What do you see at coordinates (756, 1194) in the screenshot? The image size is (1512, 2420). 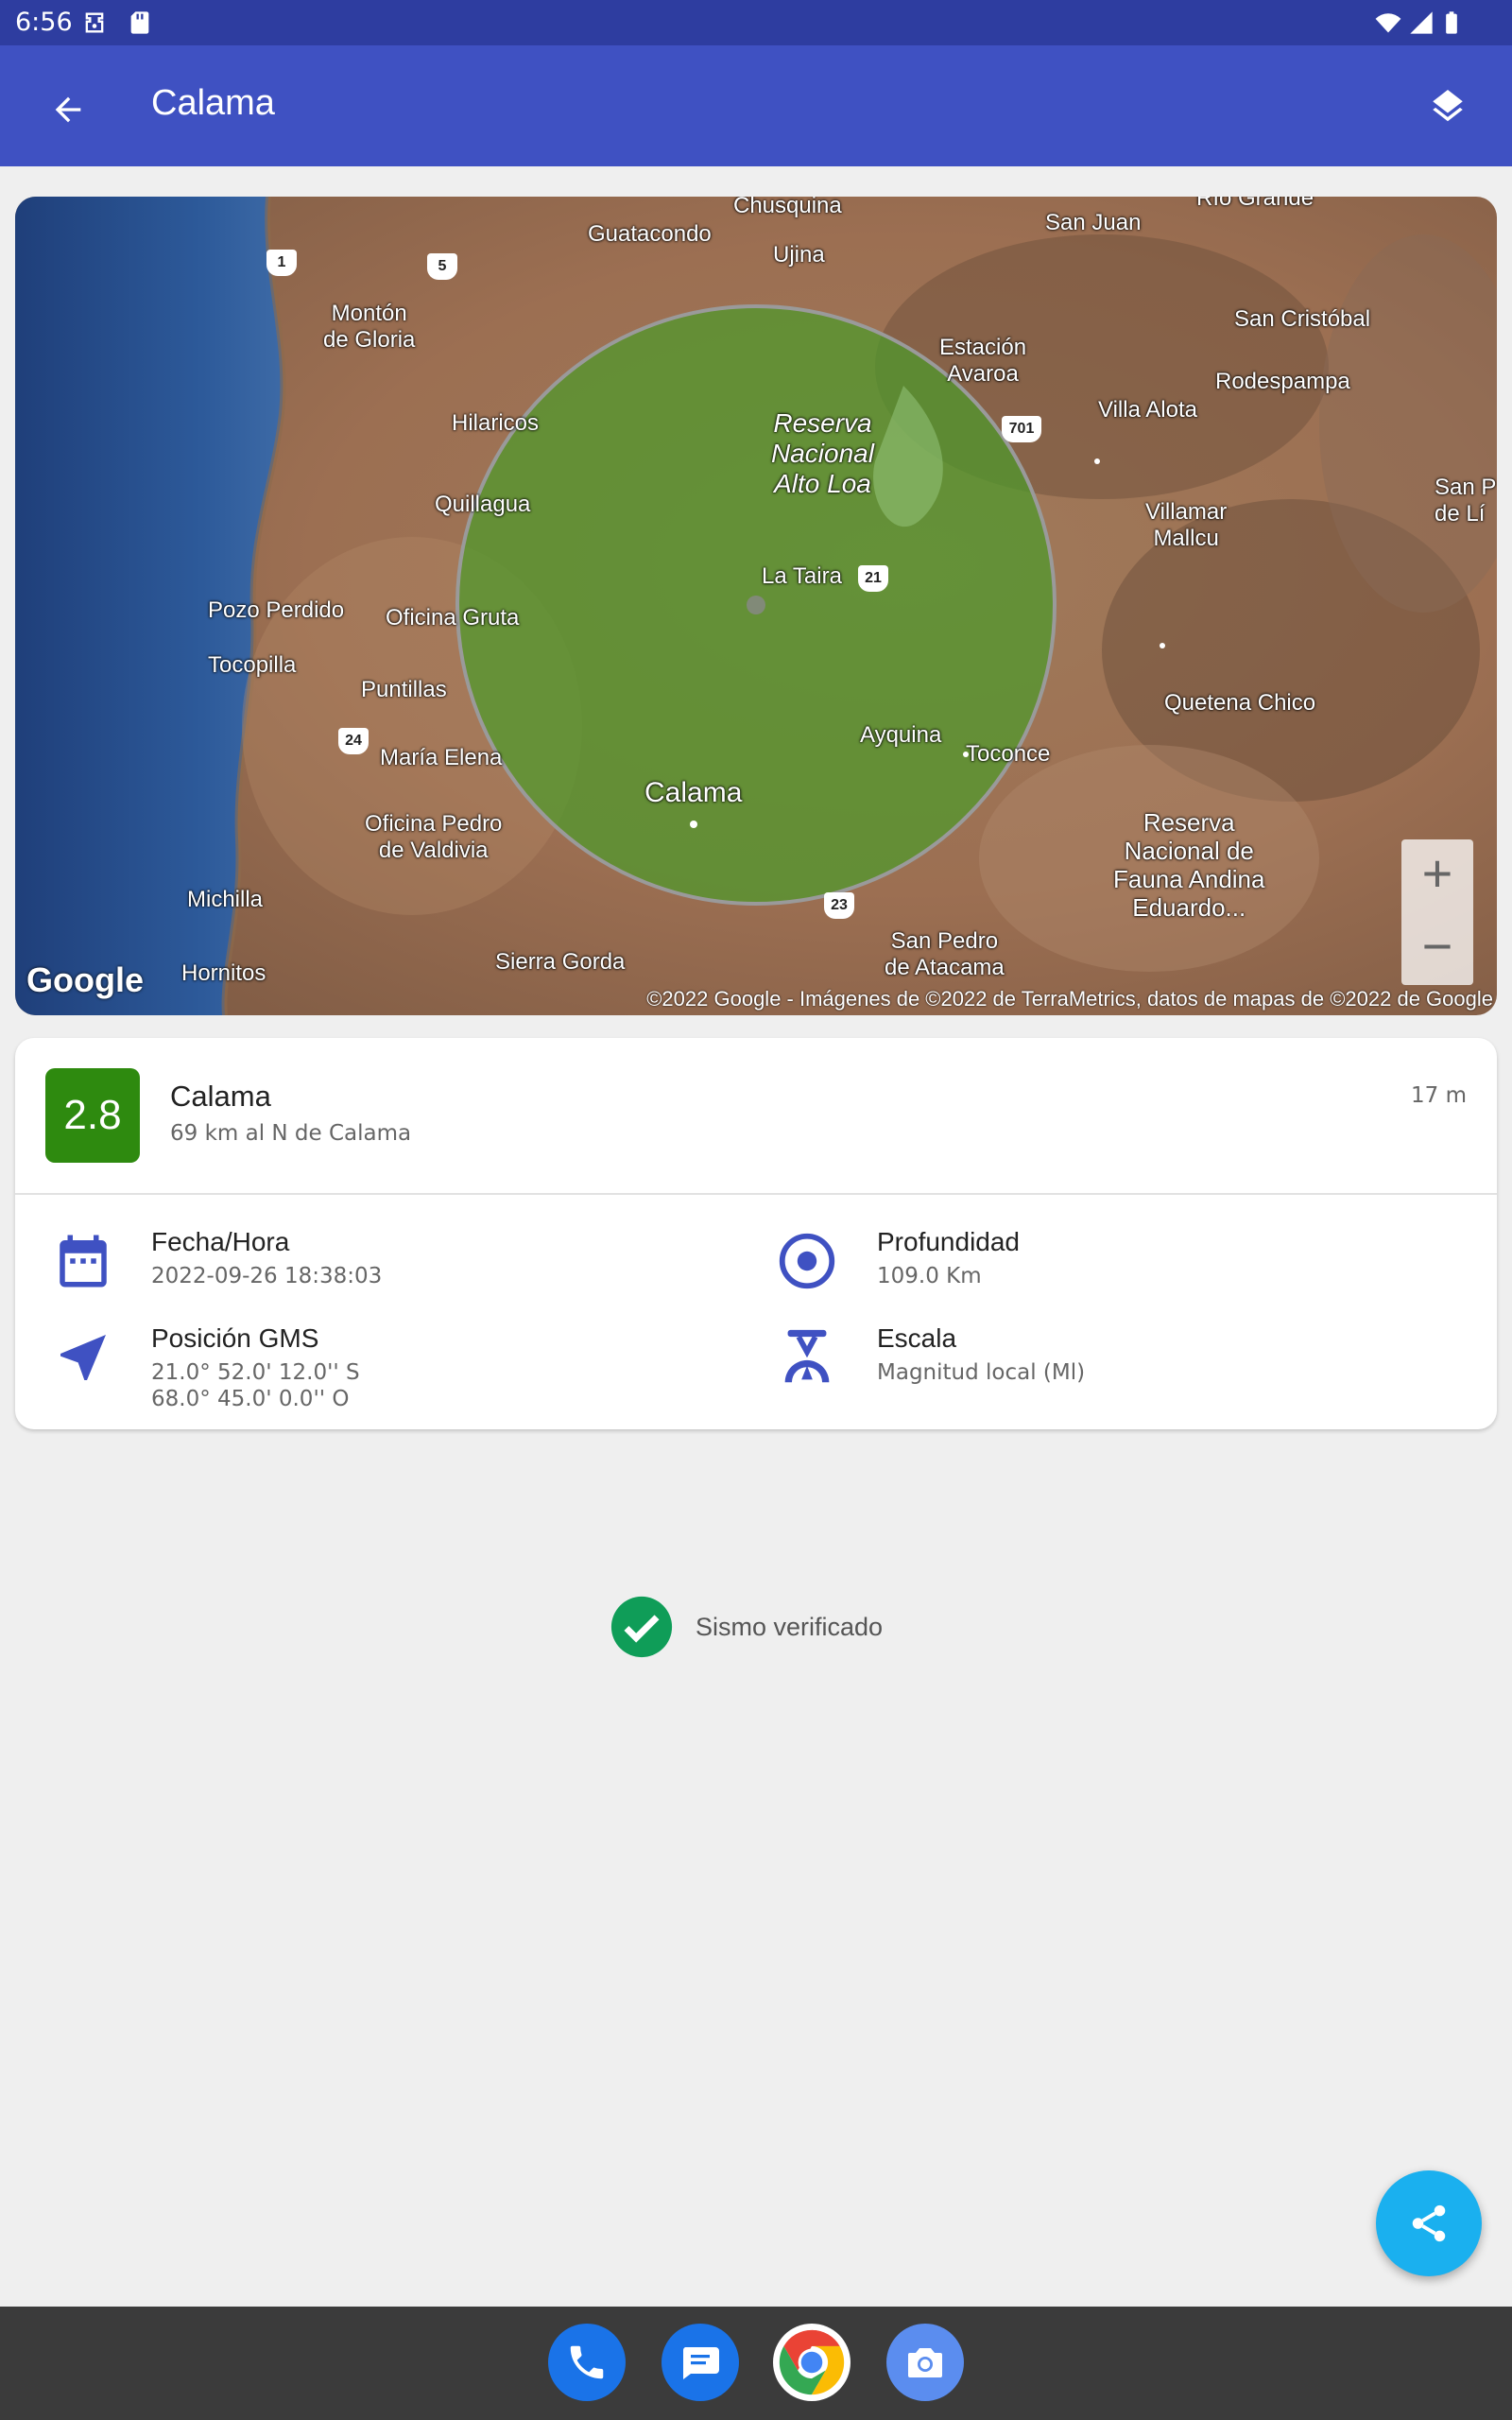 I see `divider` at bounding box center [756, 1194].